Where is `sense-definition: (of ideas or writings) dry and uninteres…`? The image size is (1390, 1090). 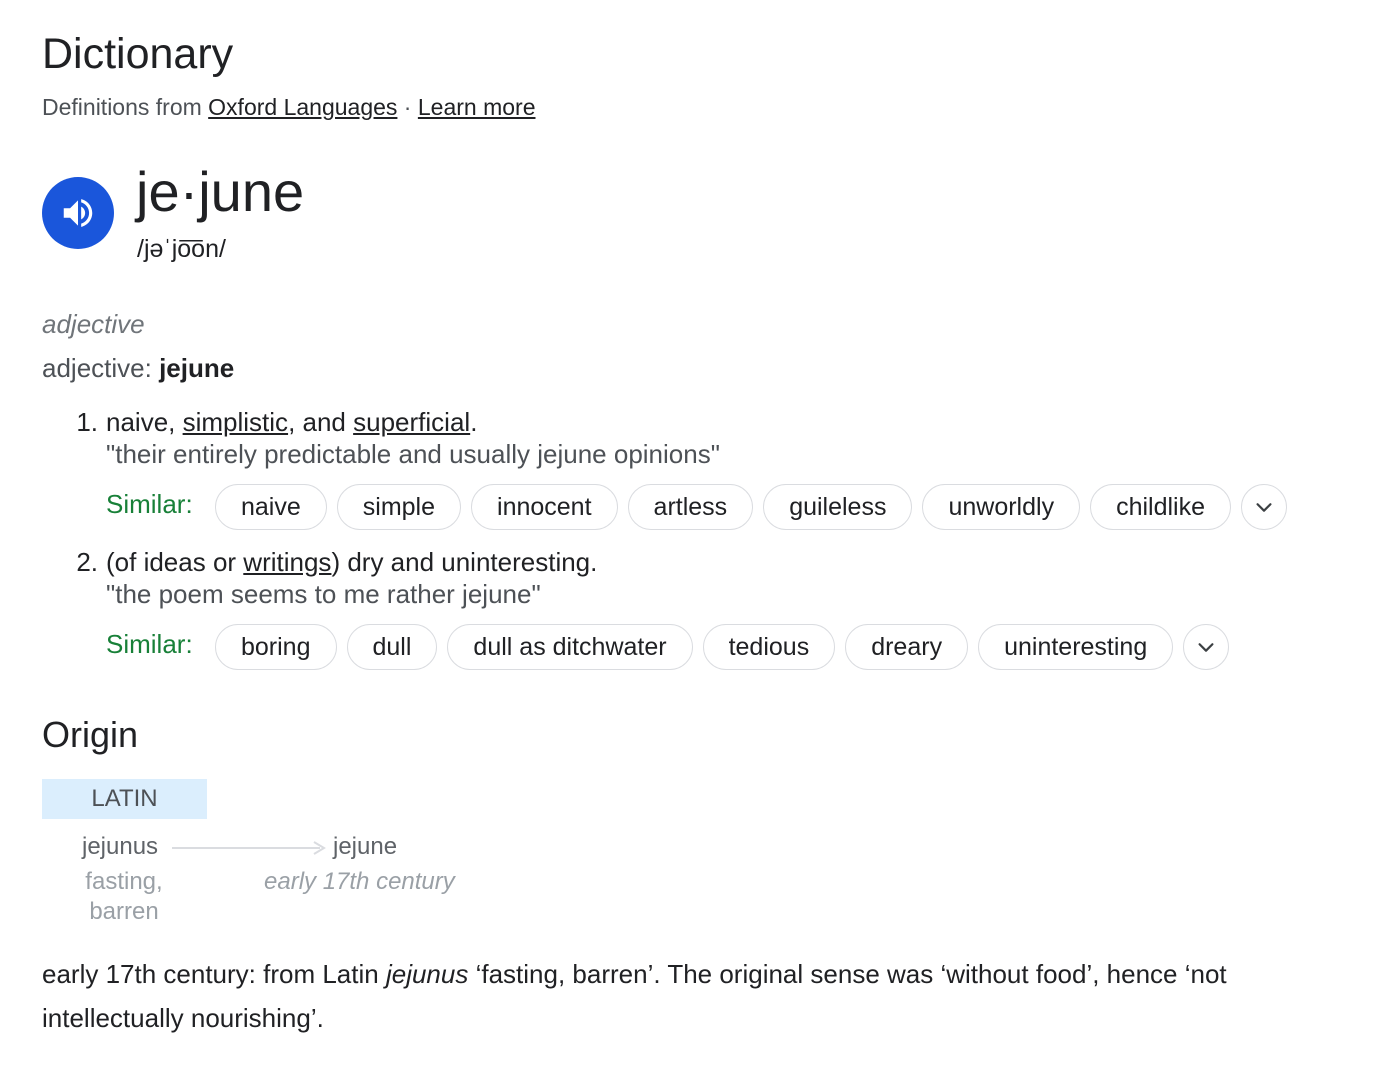
sense-definition: (of ideas or writings) dry and uninteres… is located at coordinates (351, 562).